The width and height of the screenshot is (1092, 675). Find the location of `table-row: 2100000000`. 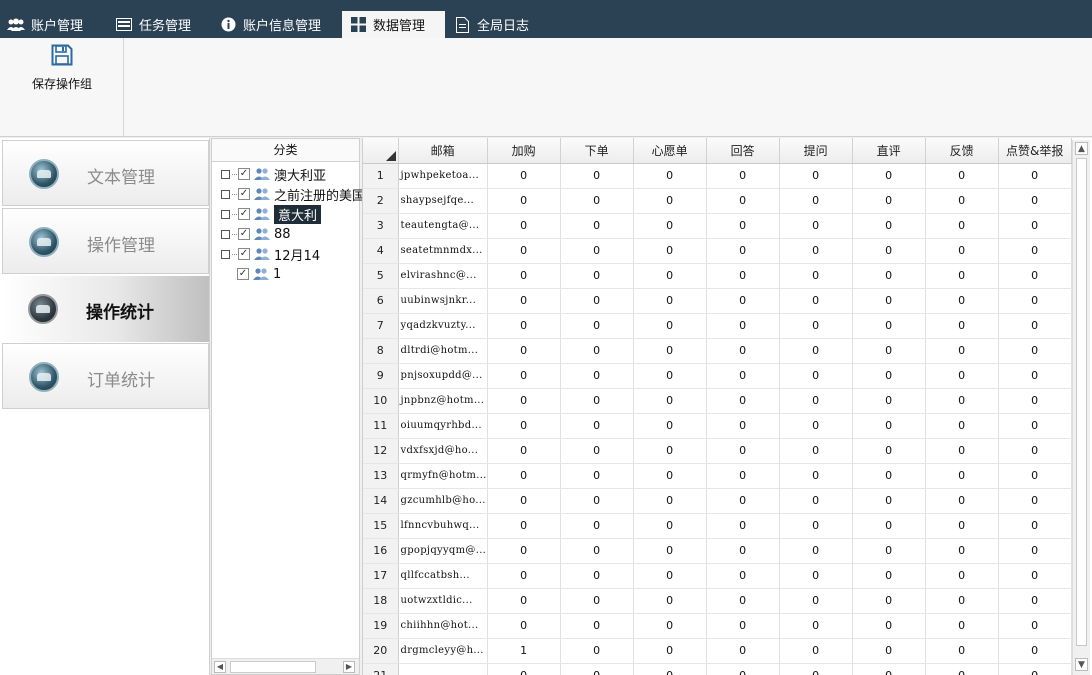

table-row: 2100000000 is located at coordinates (717, 669).